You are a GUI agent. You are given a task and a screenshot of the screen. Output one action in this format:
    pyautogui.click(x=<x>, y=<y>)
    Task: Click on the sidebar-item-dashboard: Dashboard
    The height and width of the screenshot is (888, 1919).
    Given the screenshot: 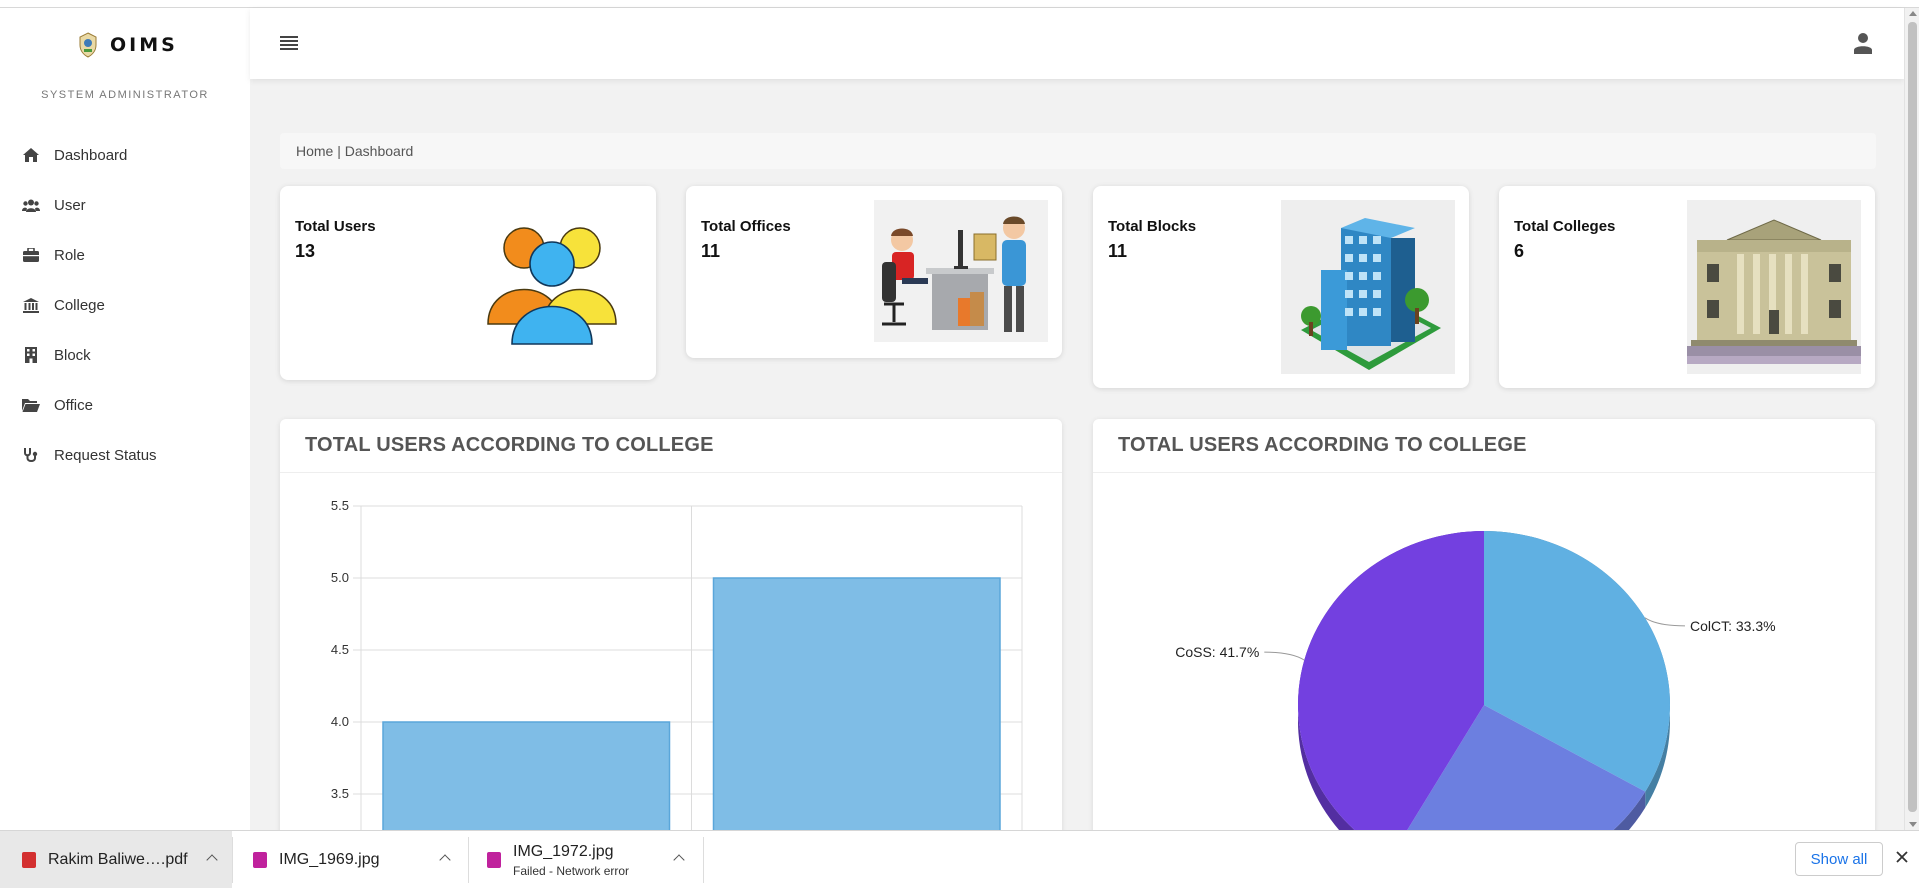 What is the action you would take?
    pyautogui.click(x=125, y=155)
    